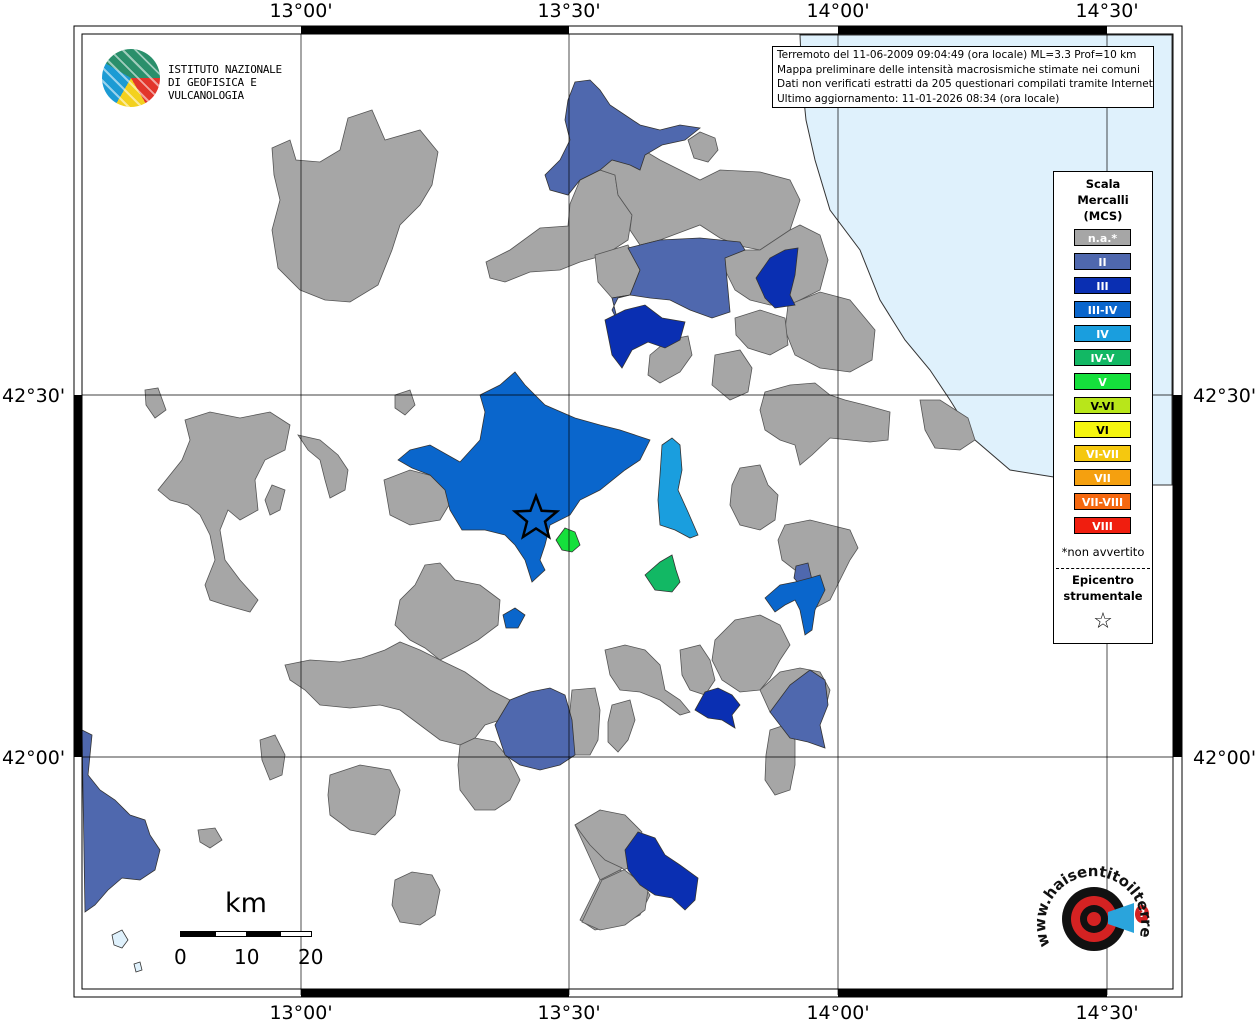 This screenshot has width=1255, height=1024. I want to click on legend-title: Scala Mercalli (MCS), so click(1103, 200).